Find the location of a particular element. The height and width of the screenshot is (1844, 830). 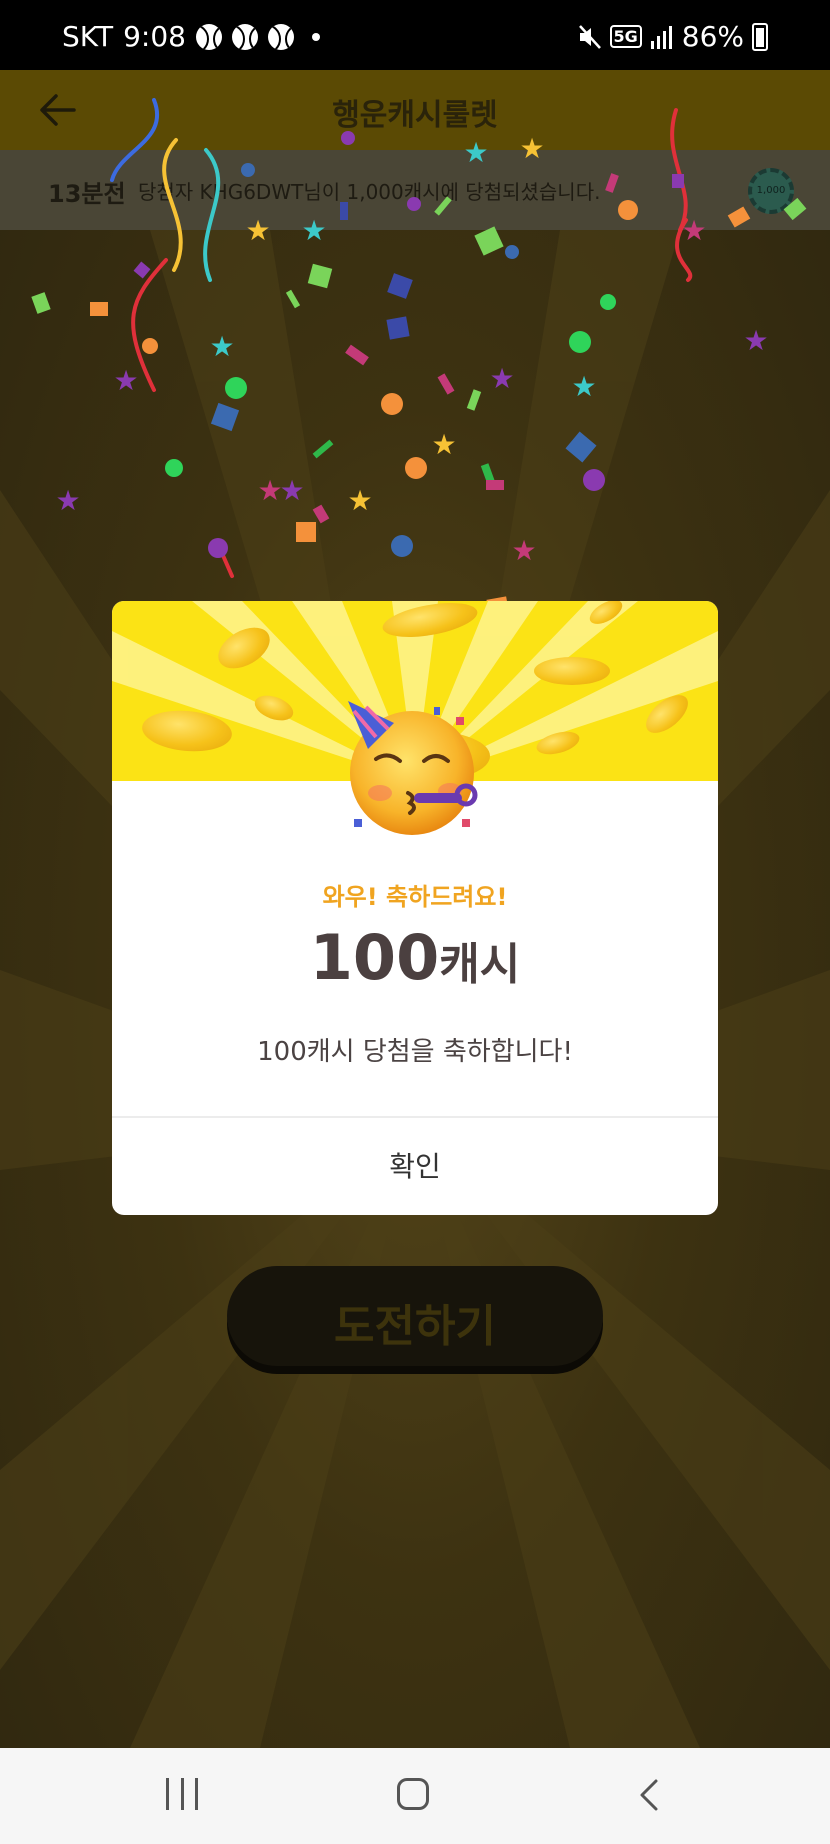

network-5g-icon: 5G is located at coordinates (625, 36).